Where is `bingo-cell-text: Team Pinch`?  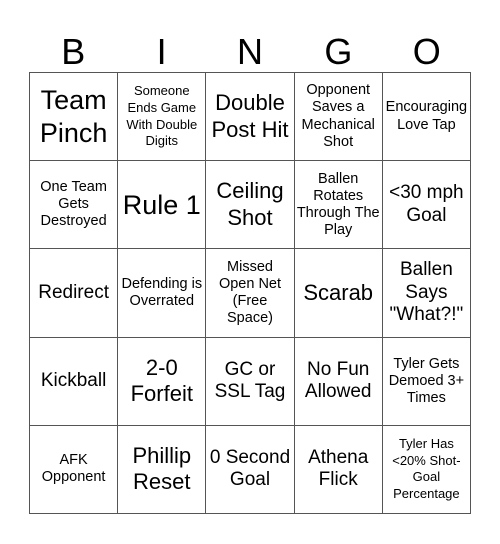
bingo-cell-text: Team Pinch is located at coordinates (73, 116).